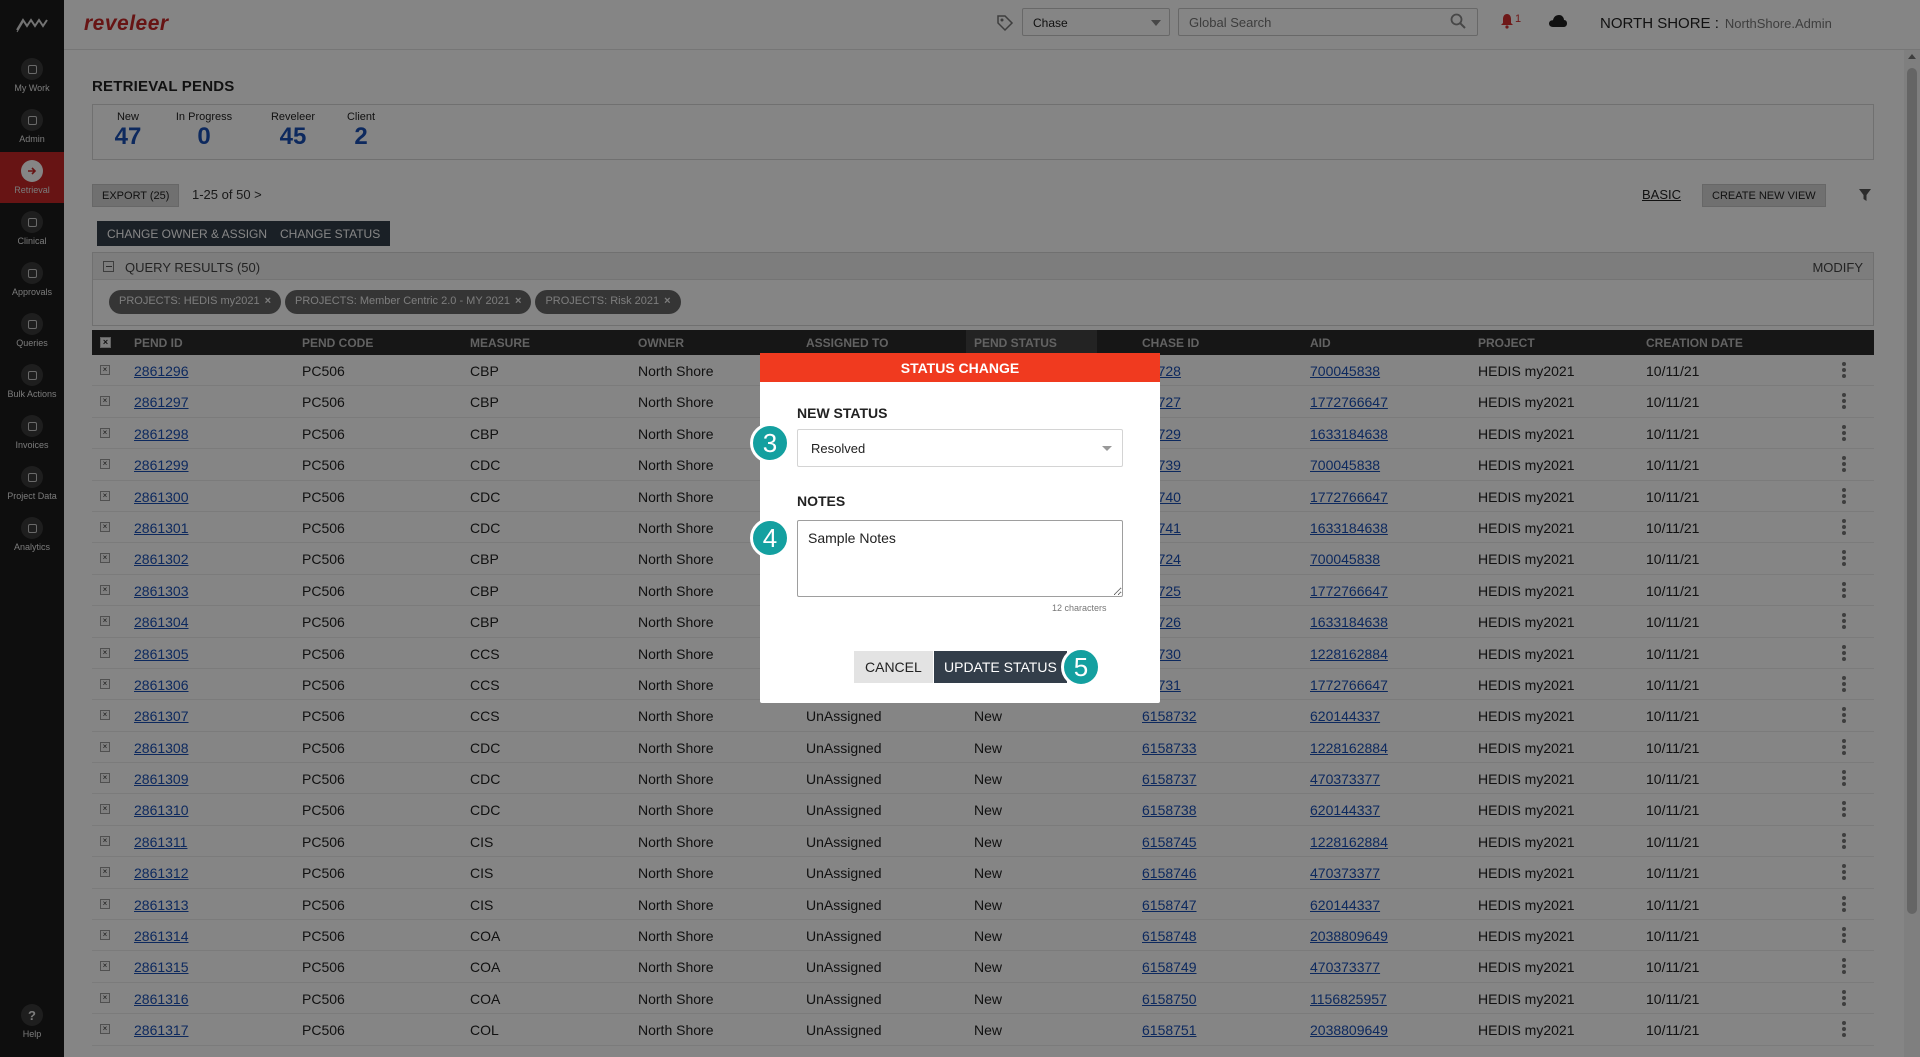 Image resolution: width=1920 pixels, height=1057 pixels. Describe the element at coordinates (1081, 667) in the screenshot. I see `step-badge: 5` at that location.